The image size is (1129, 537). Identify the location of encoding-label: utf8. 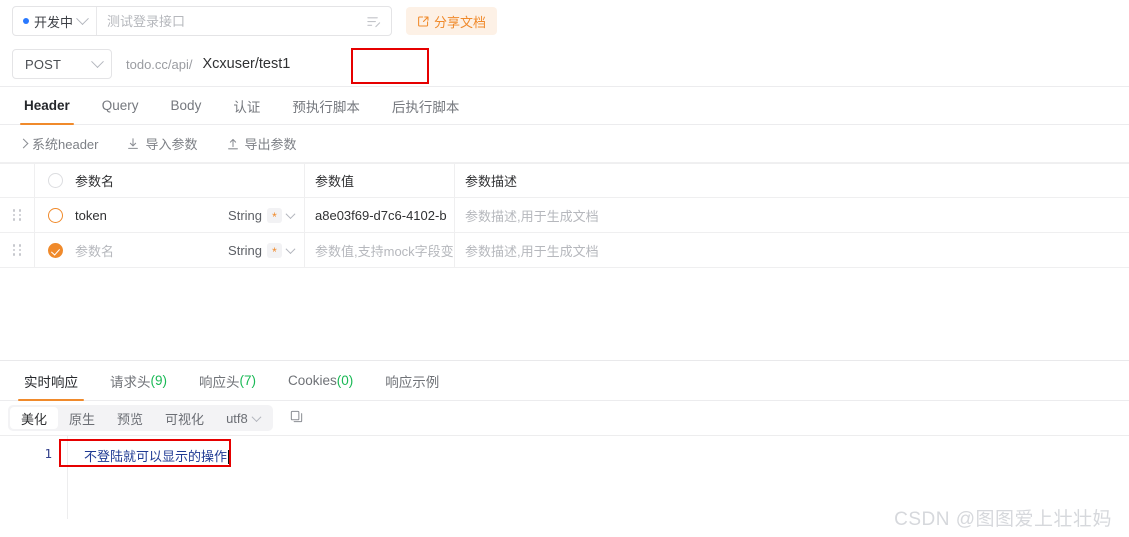
(237, 418).